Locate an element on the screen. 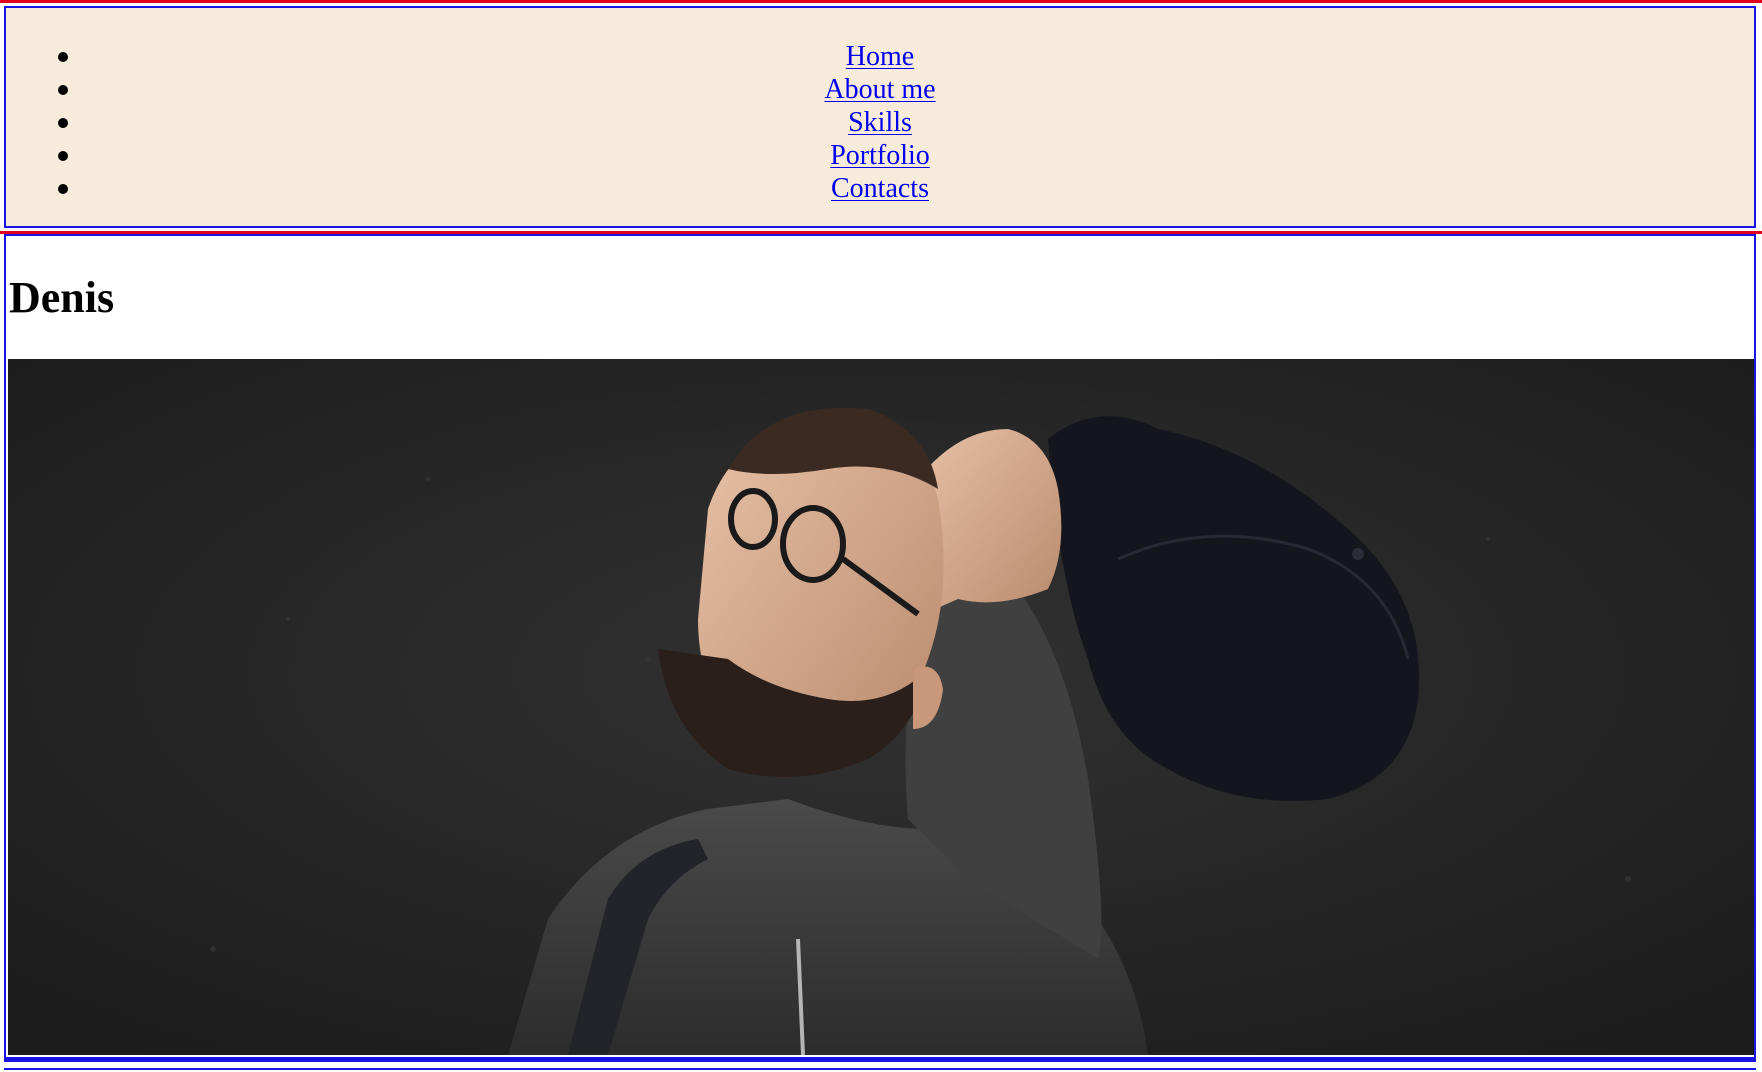 The height and width of the screenshot is (1072, 1762). nav-link-home: Home is located at coordinates (880, 56).